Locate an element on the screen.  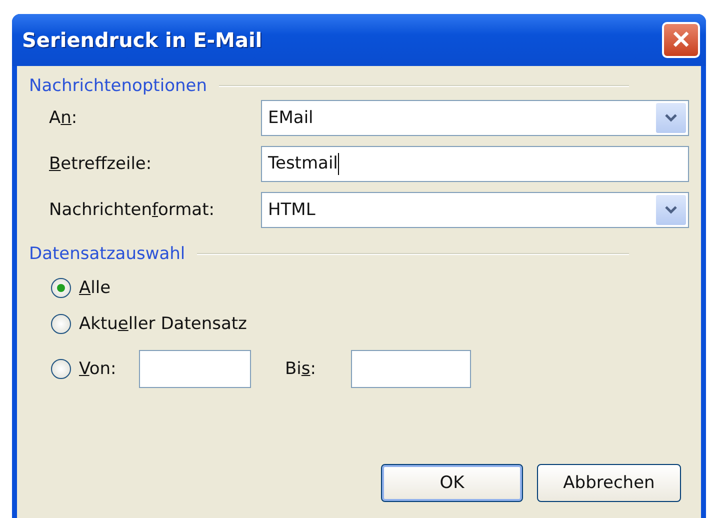
field-label: An: is located at coordinates (63, 118).